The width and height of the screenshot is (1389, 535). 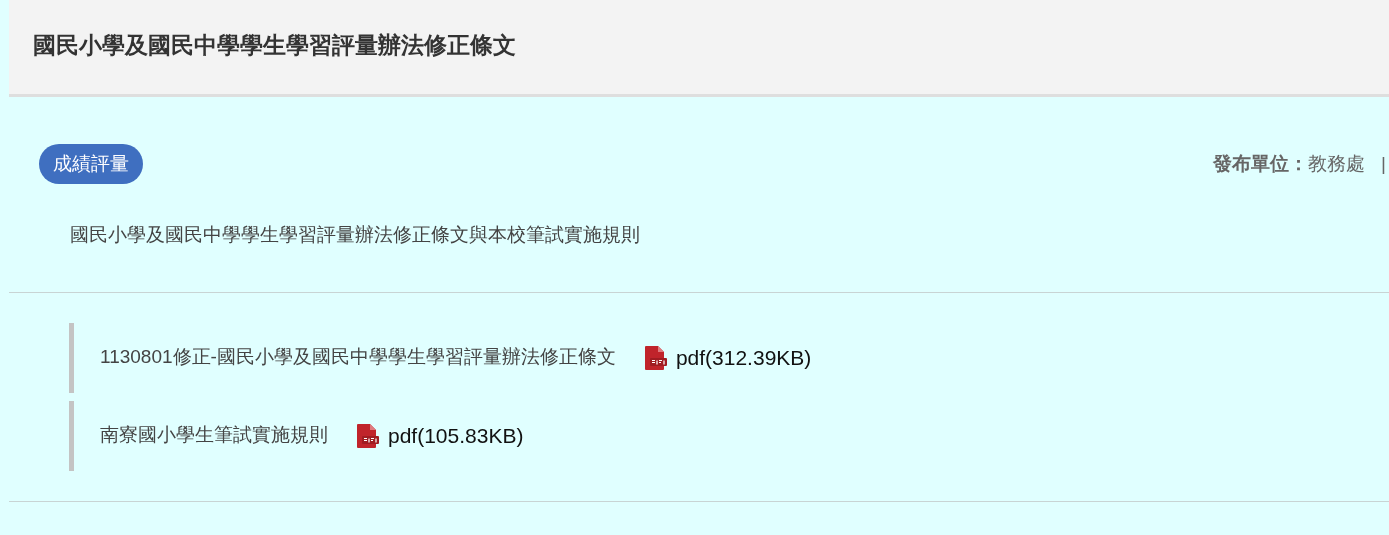 What do you see at coordinates (367, 435) in the screenshot?
I see `pdf-file-icon` at bounding box center [367, 435].